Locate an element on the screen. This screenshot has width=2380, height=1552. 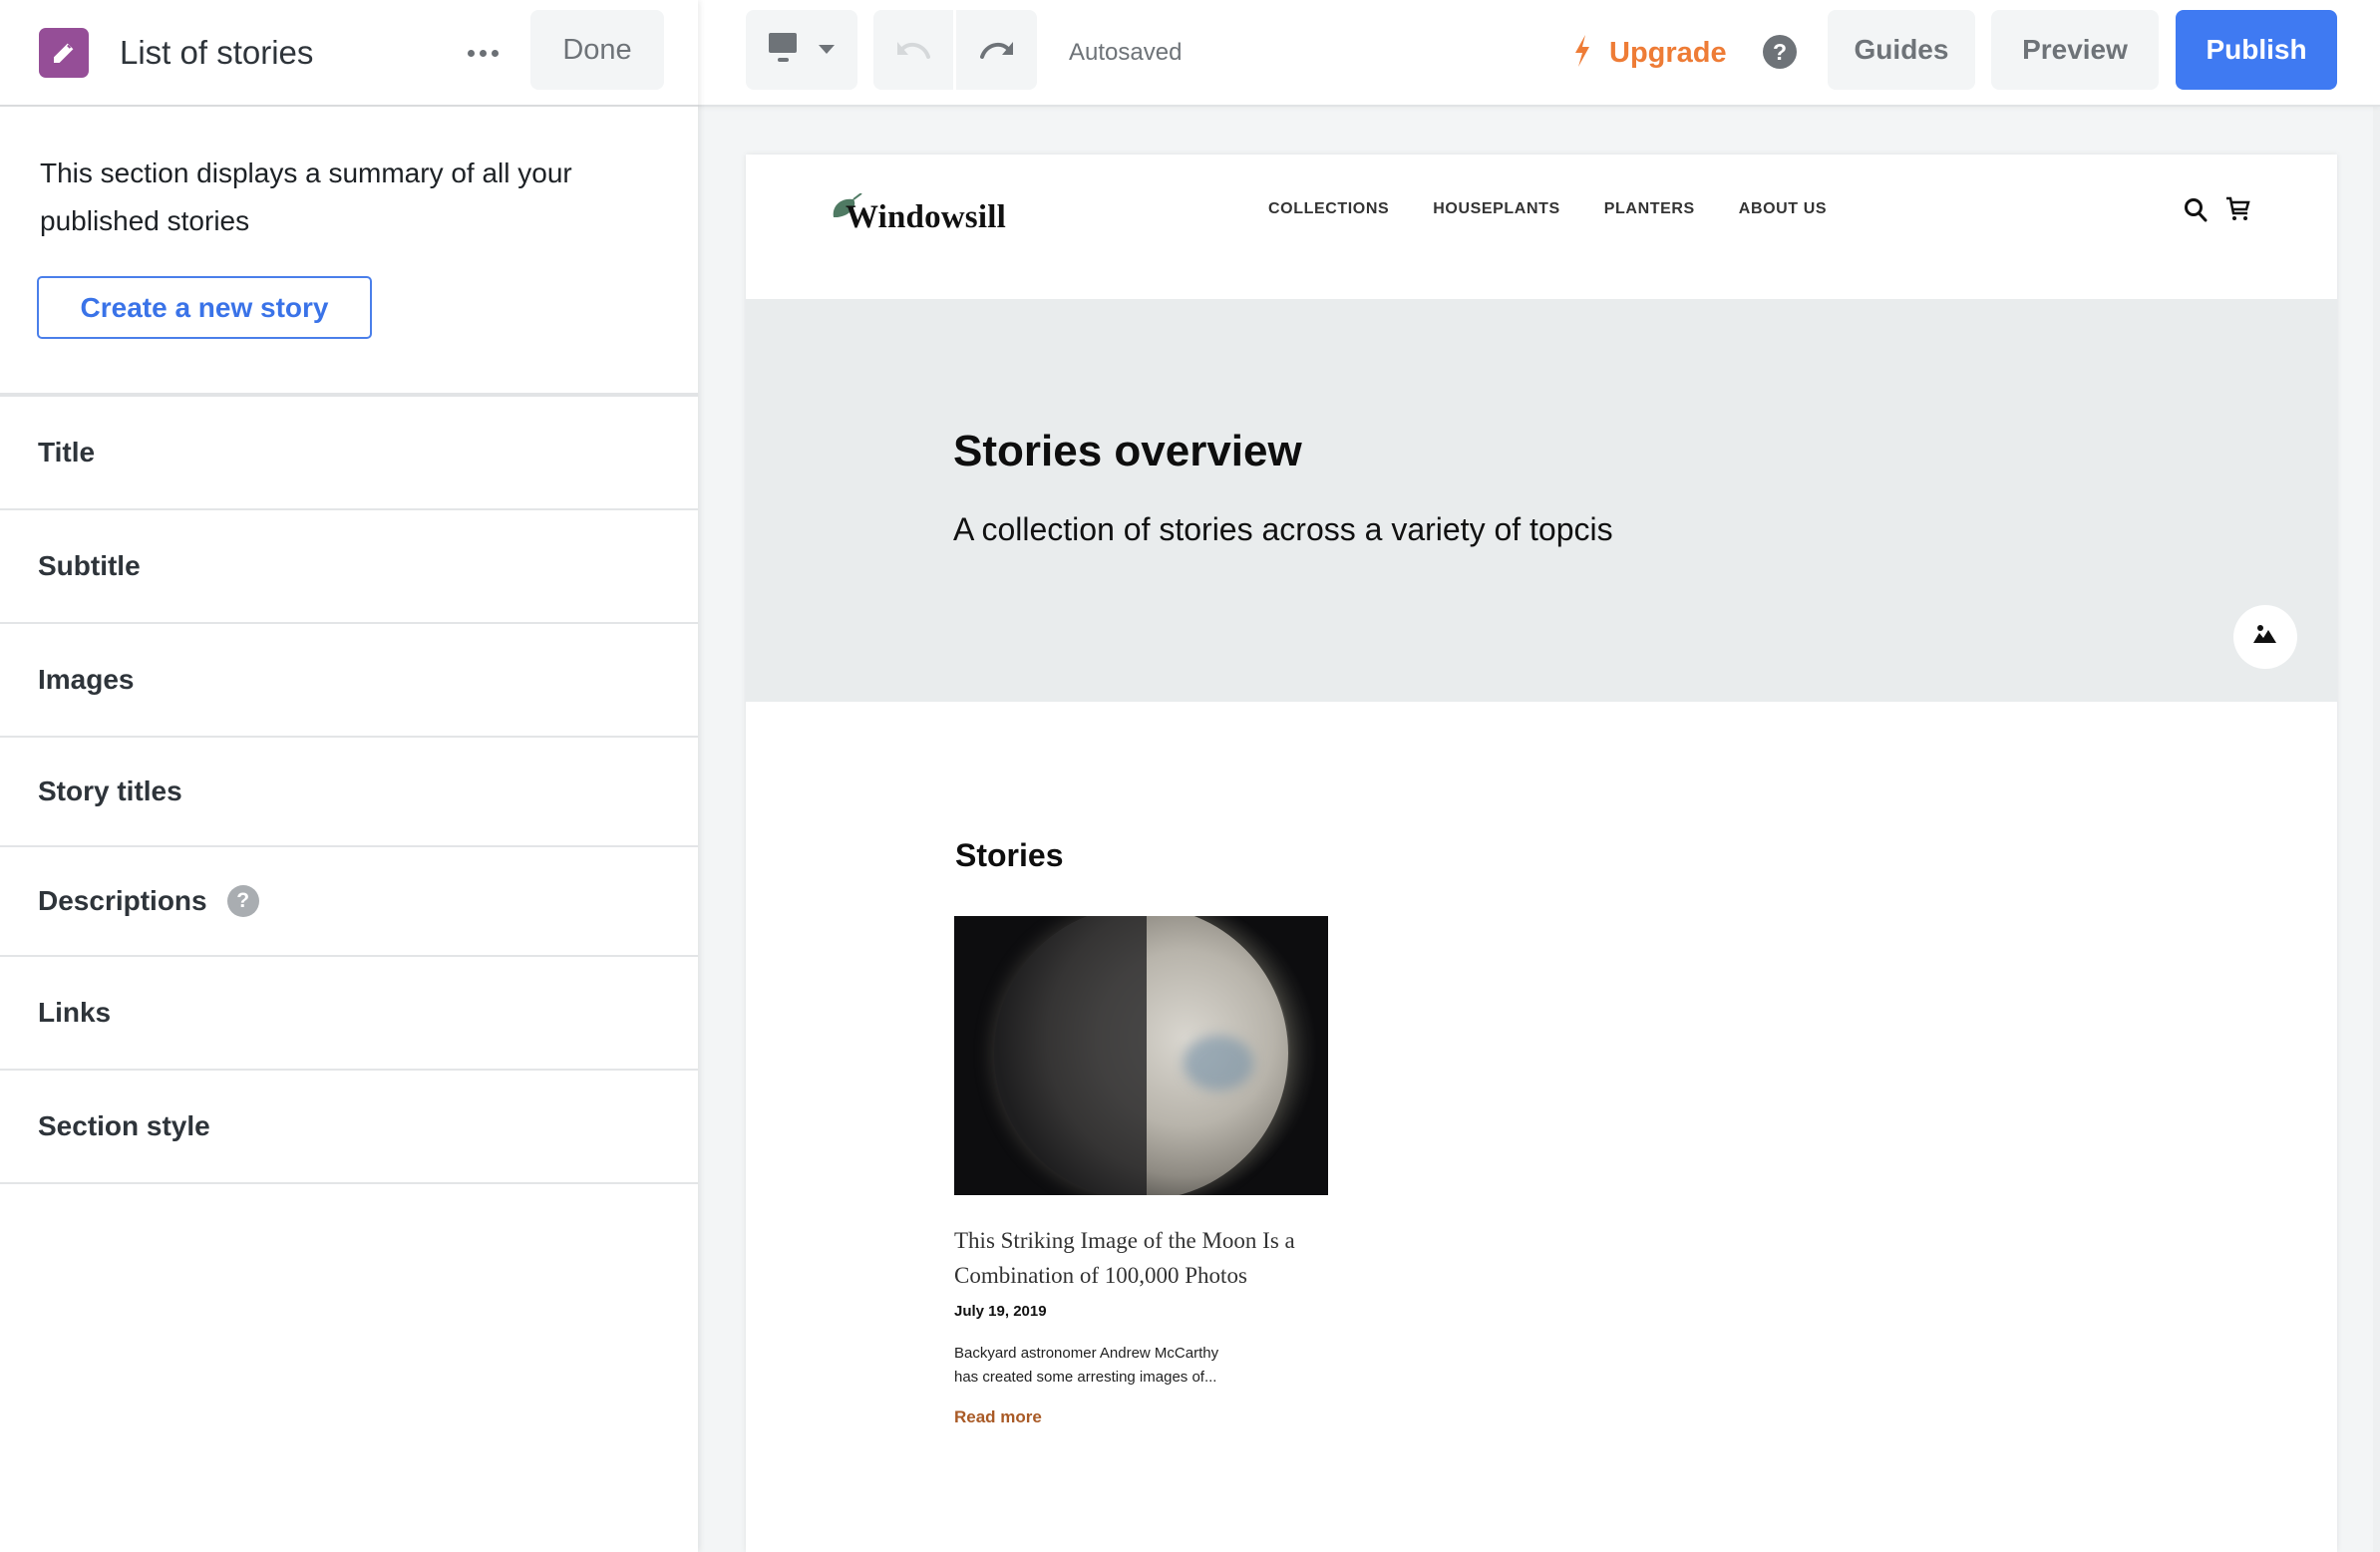
device-view-dropdown is located at coordinates (801, 50).